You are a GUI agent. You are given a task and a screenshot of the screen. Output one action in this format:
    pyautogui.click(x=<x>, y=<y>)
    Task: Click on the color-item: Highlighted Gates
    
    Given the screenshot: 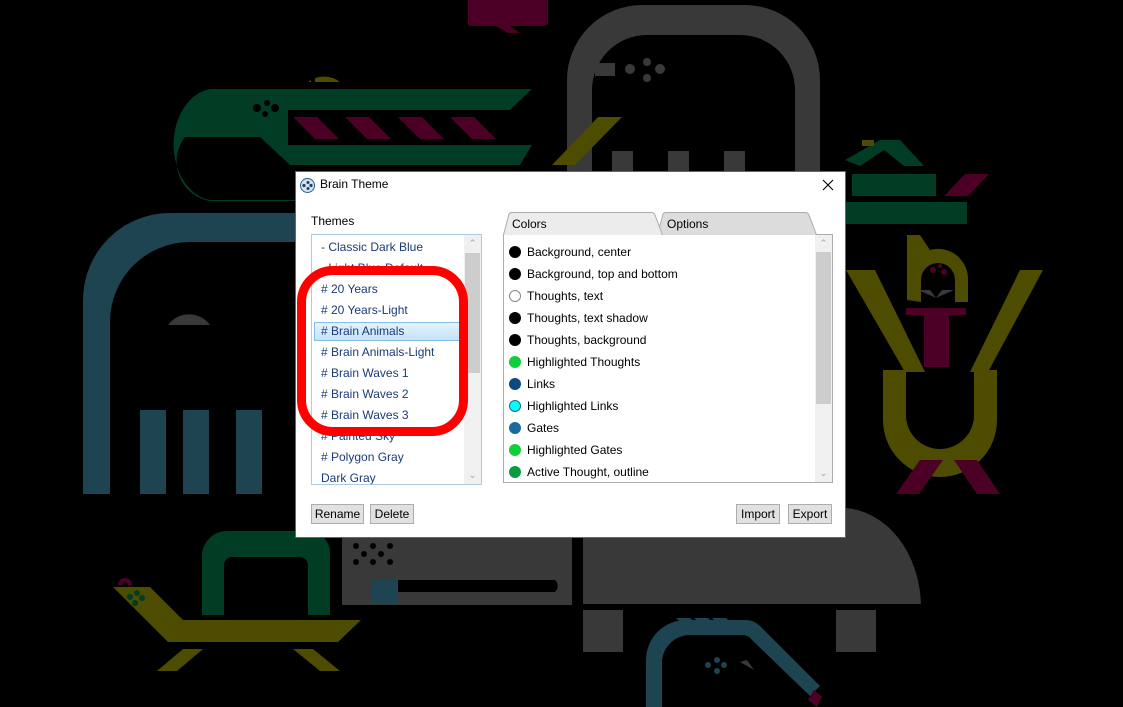 What is the action you would take?
    pyautogui.click(x=565, y=450)
    